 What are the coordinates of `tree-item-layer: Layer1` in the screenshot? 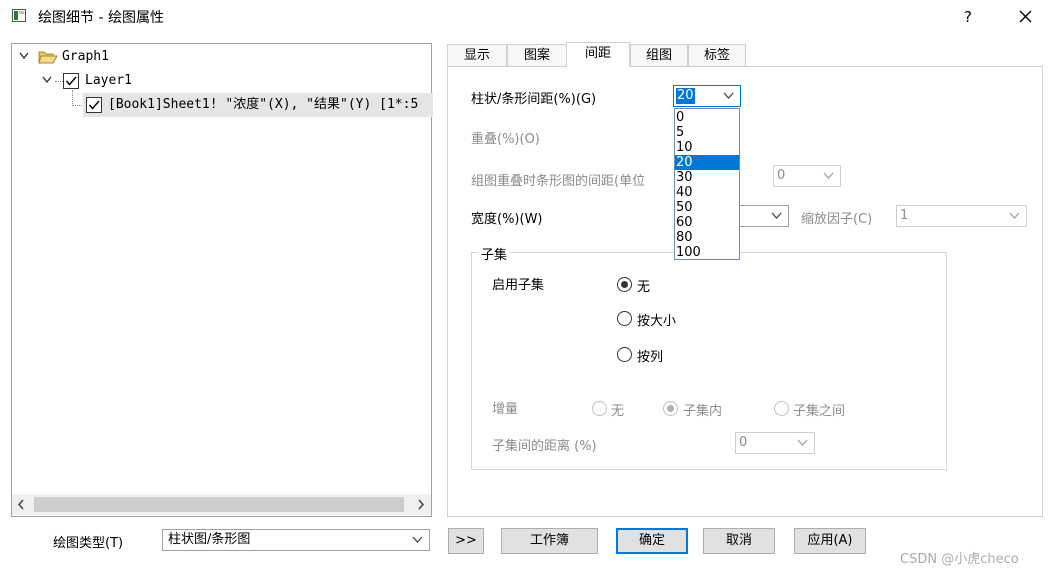 It's located at (108, 81).